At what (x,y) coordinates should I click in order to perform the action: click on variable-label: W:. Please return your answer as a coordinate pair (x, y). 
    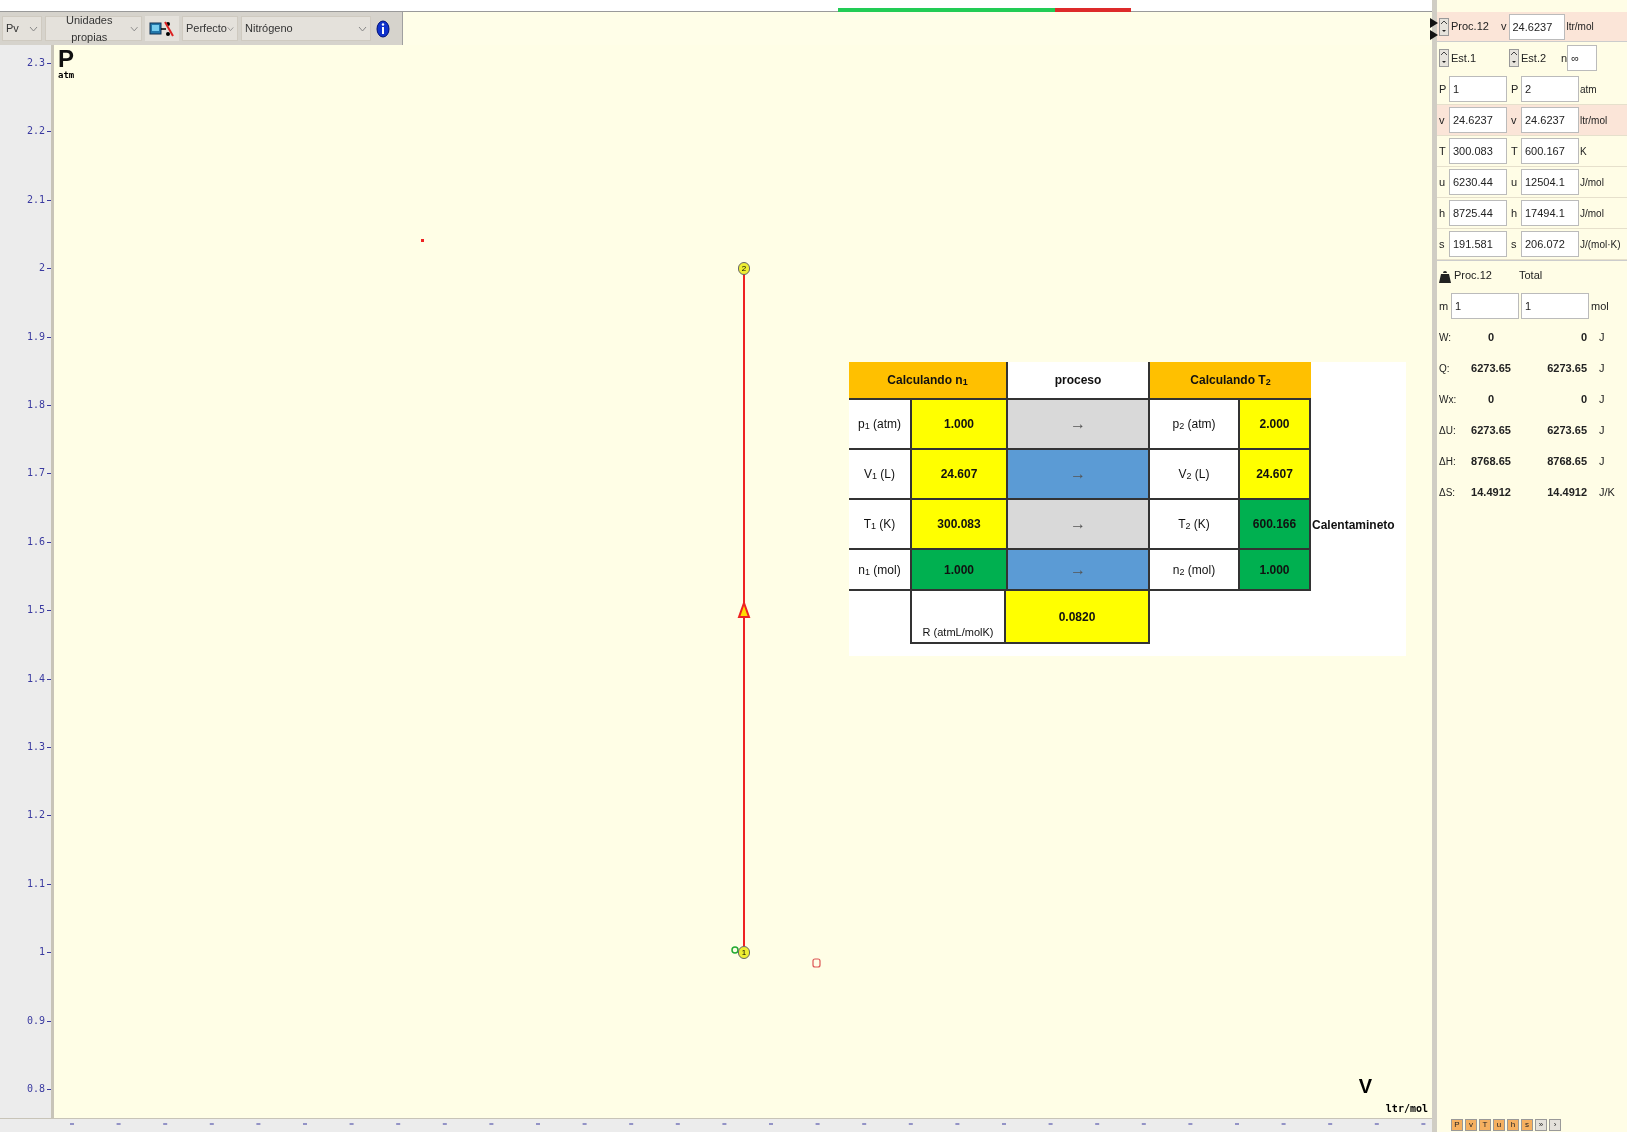
    Looking at the image, I should click on (1446, 338).